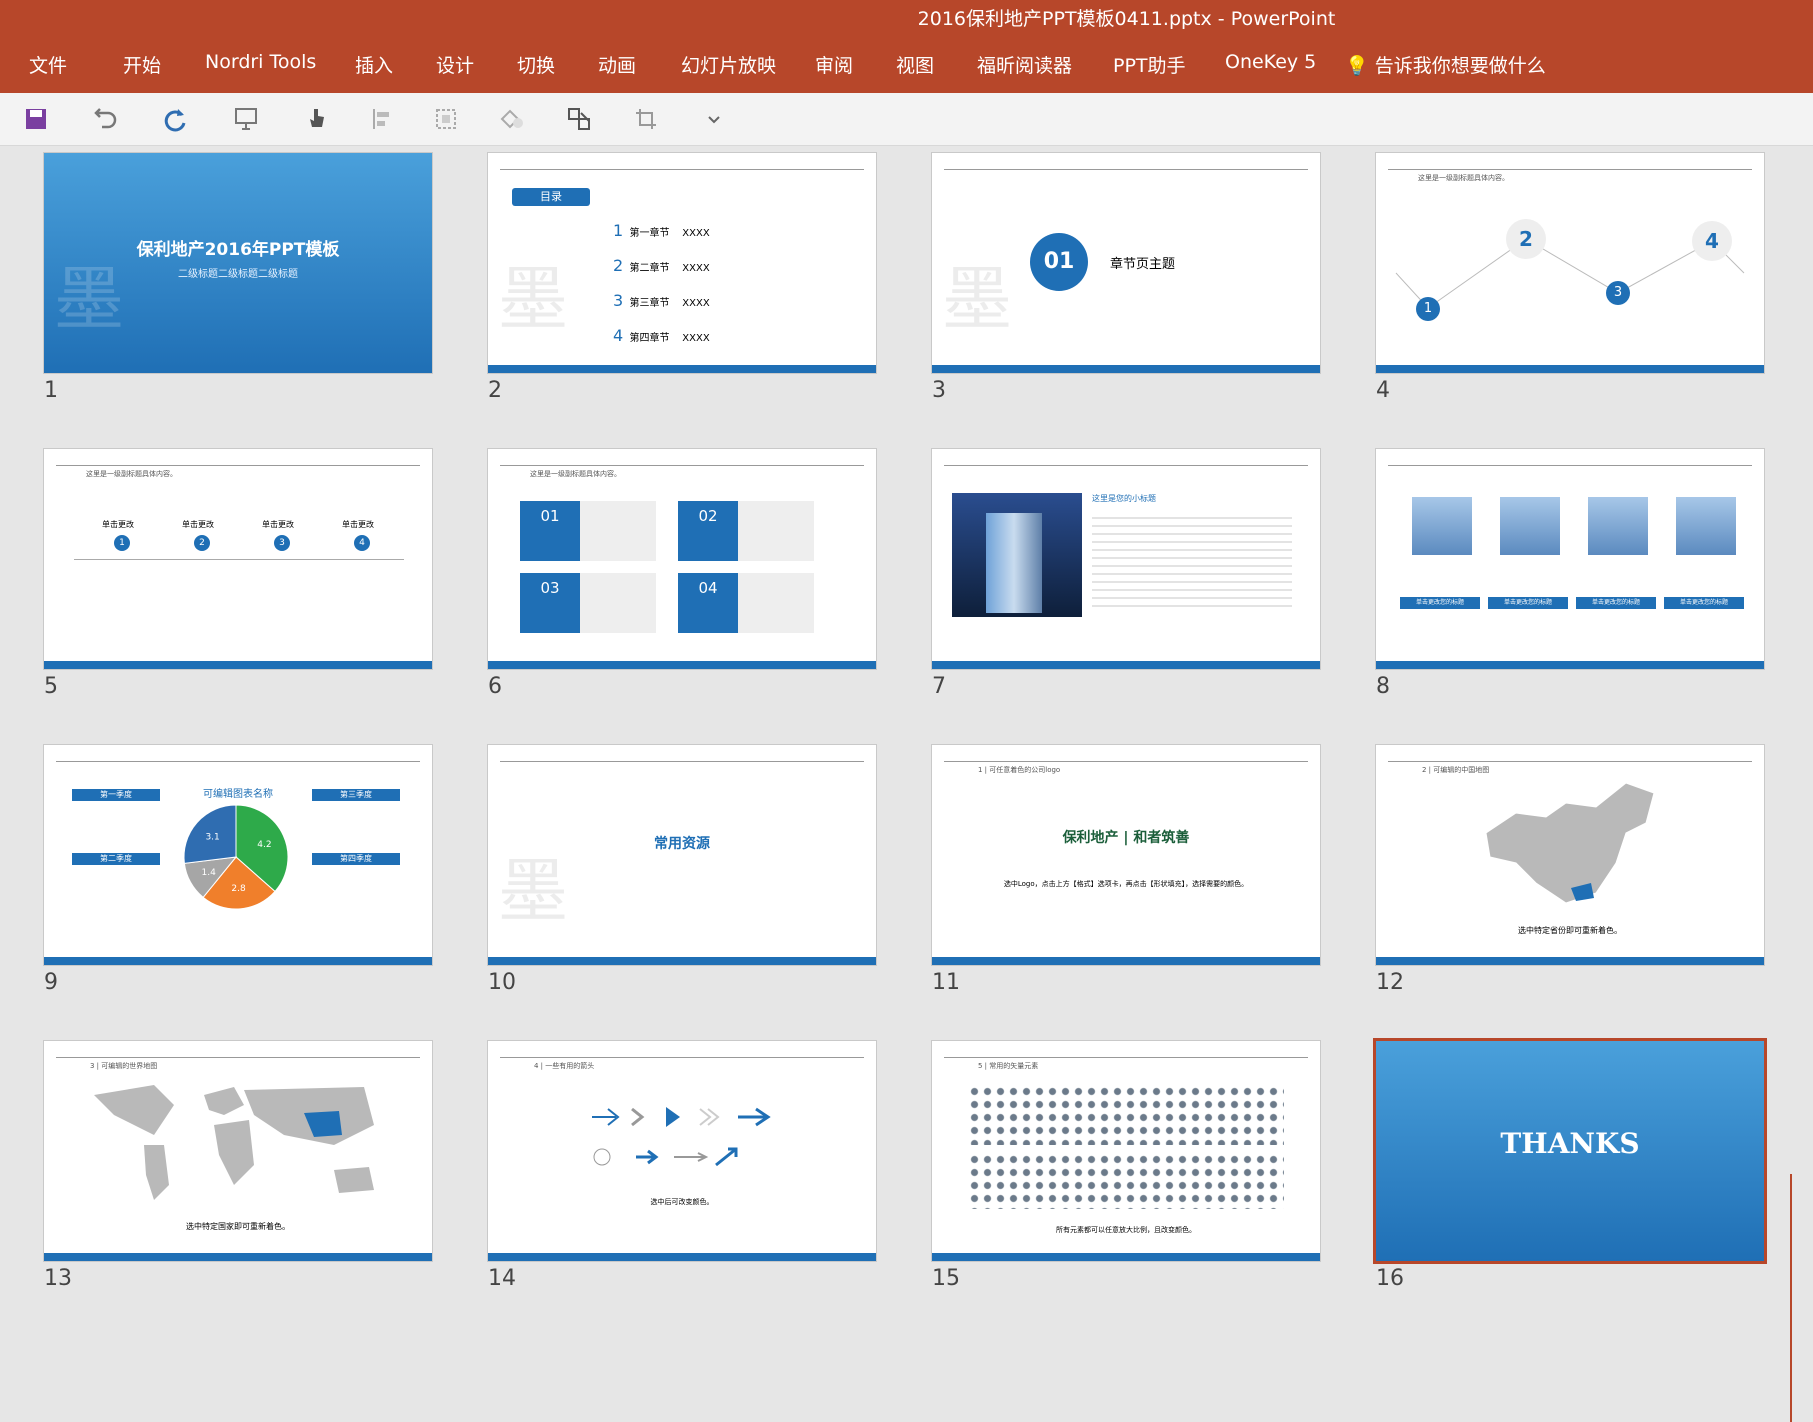 The image size is (1813, 1422). I want to click on slide-thumbnail-14: 4 | 一些有用的箭头 选中后可改变颜色。, so click(682, 1151).